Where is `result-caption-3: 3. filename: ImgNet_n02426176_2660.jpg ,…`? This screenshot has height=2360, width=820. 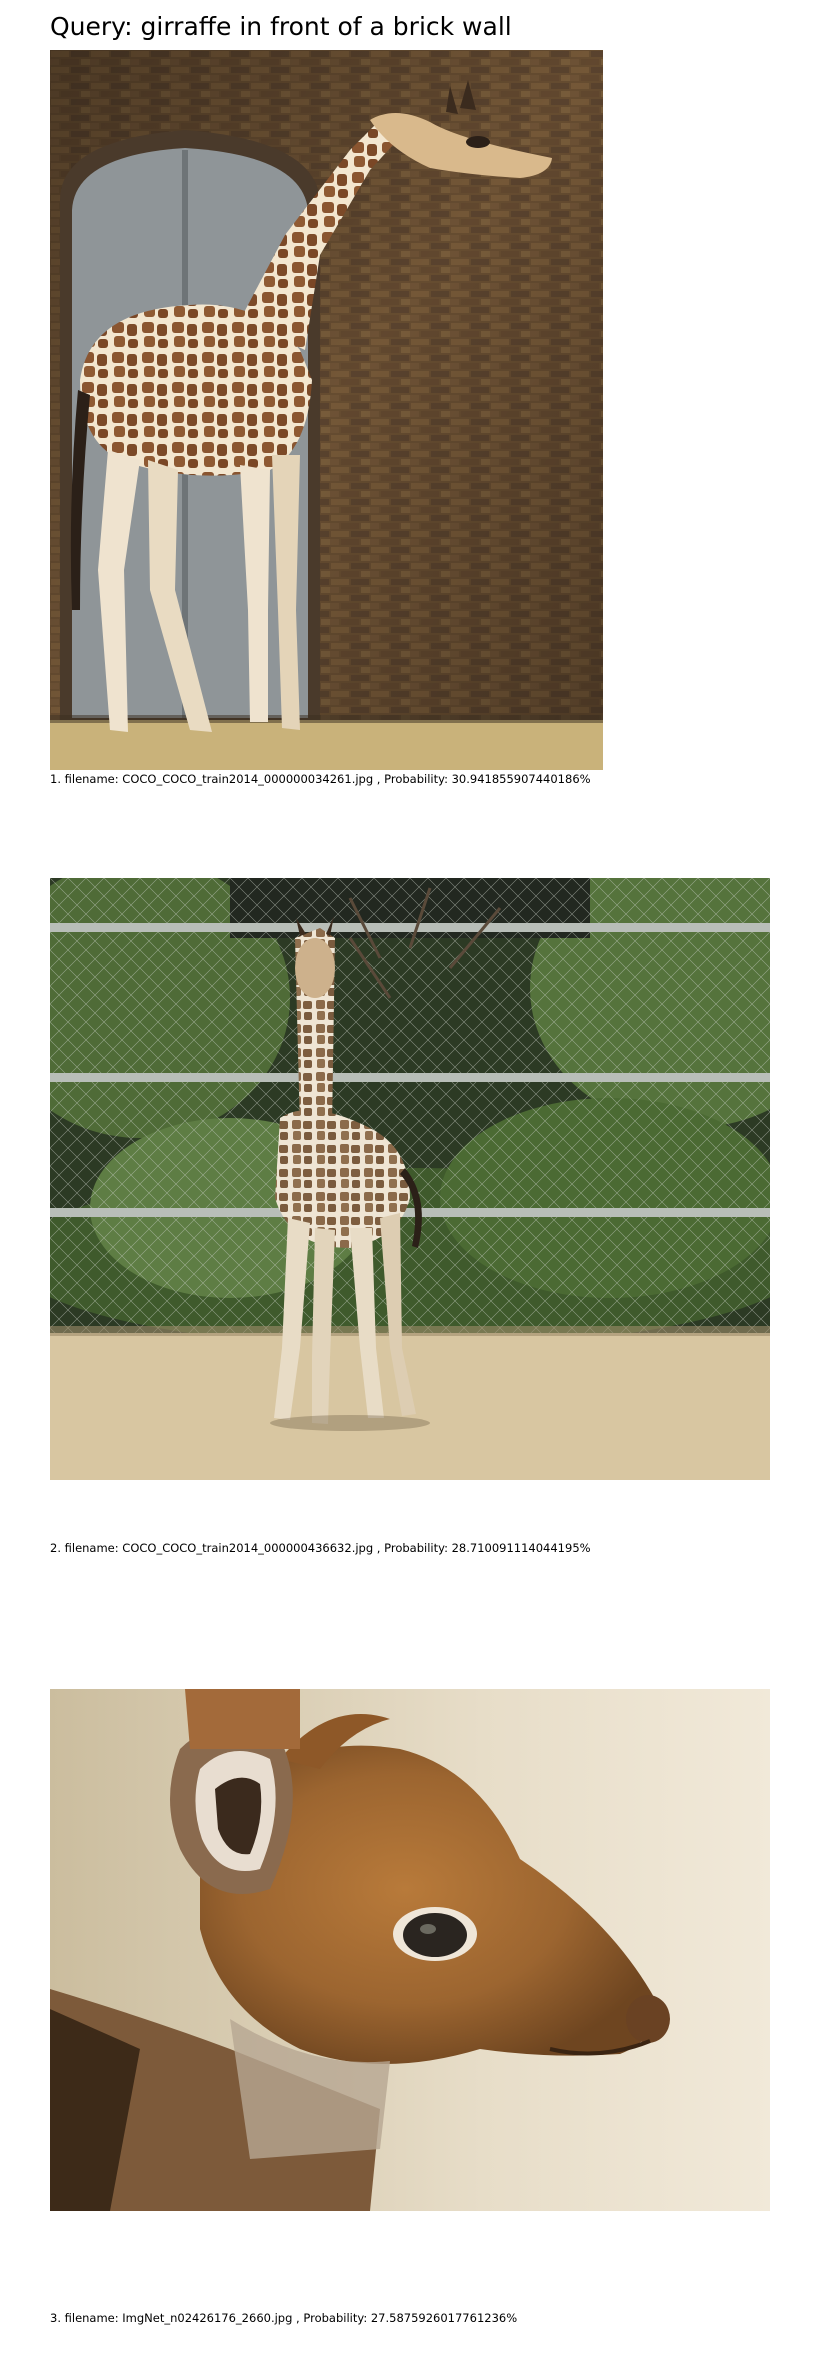 result-caption-3: 3. filename: ImgNet_n02426176_2660.jpg ,… is located at coordinates (284, 2318).